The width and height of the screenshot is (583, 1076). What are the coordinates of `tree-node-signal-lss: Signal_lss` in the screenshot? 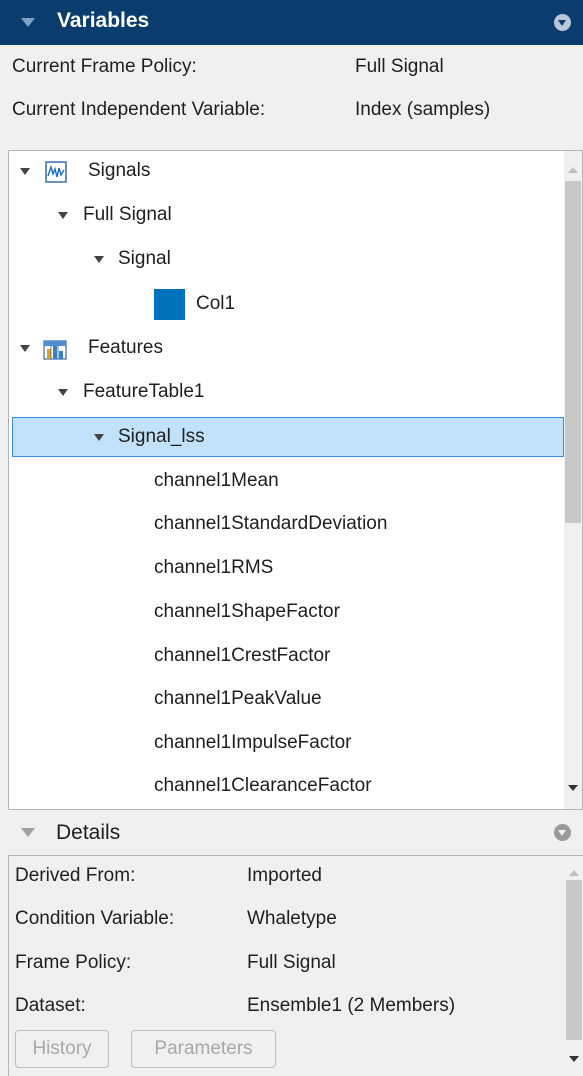 It's located at (279, 437).